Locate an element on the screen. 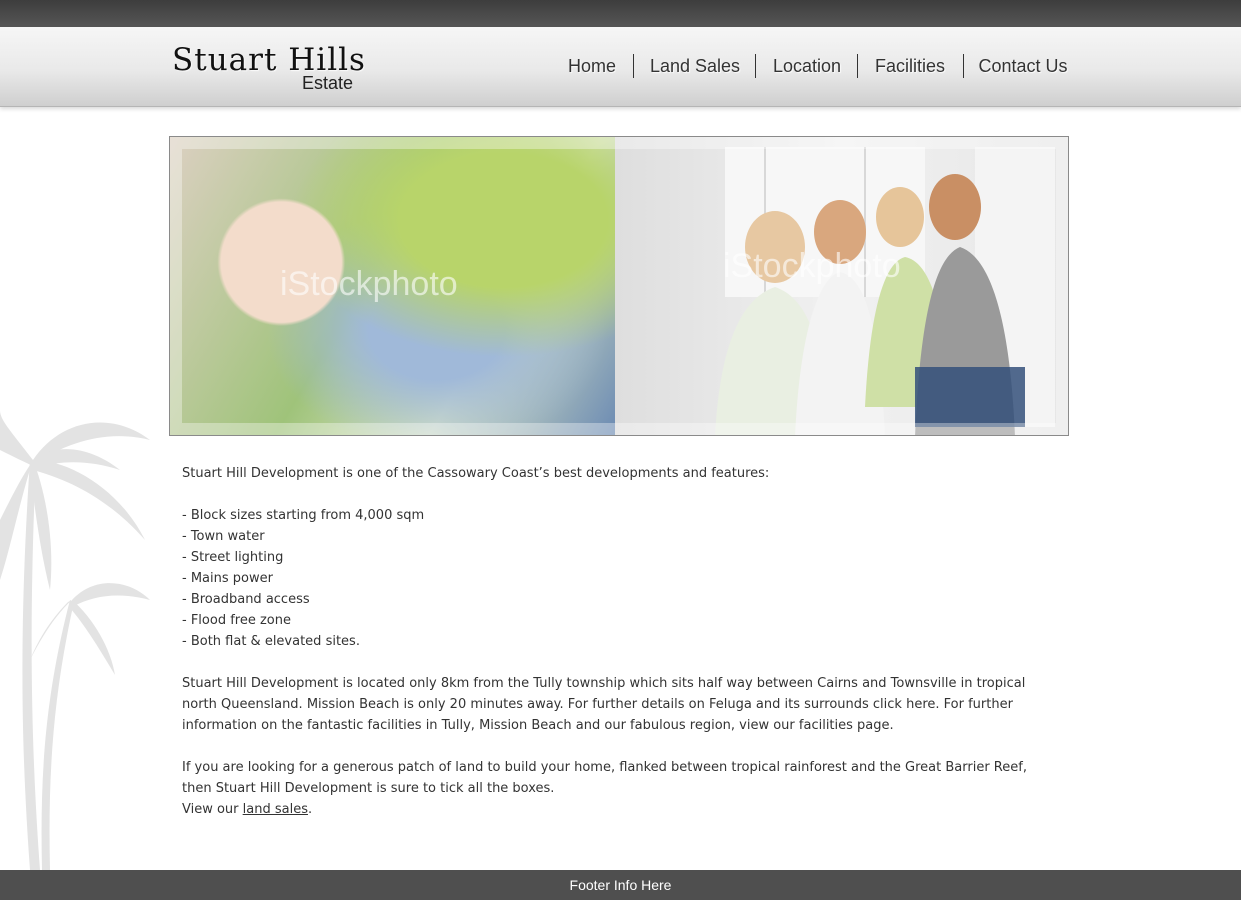 This screenshot has width=1241, height=900. nav-facilities: Facilities is located at coordinates (910, 66).